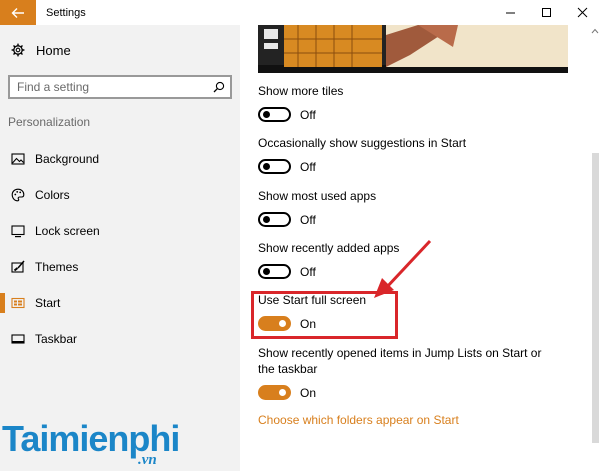 The height and width of the screenshot is (471, 600). I want to click on monitor-icon, so click(17, 231).